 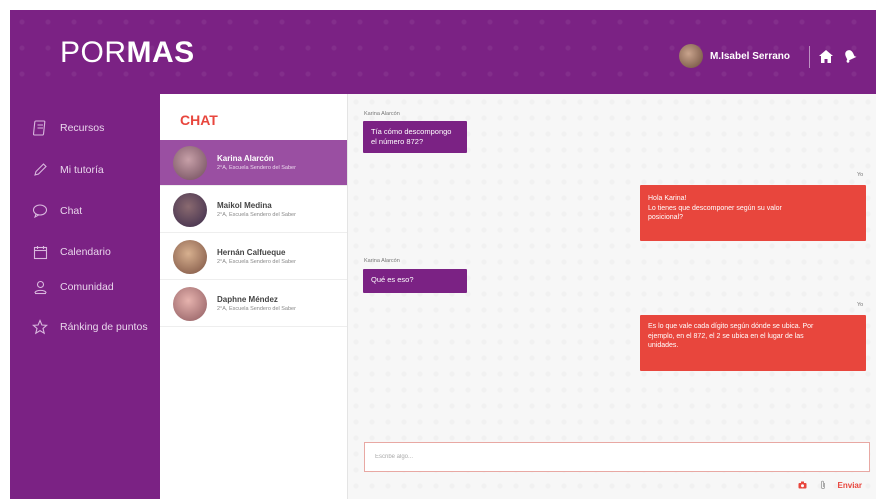 What do you see at coordinates (823, 485) in the screenshot?
I see `paperclip-icon` at bounding box center [823, 485].